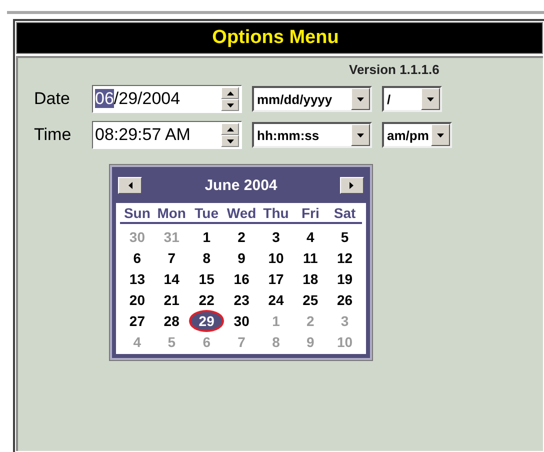  Describe the element at coordinates (310, 257) in the screenshot. I see `calendar-day: 11` at that location.